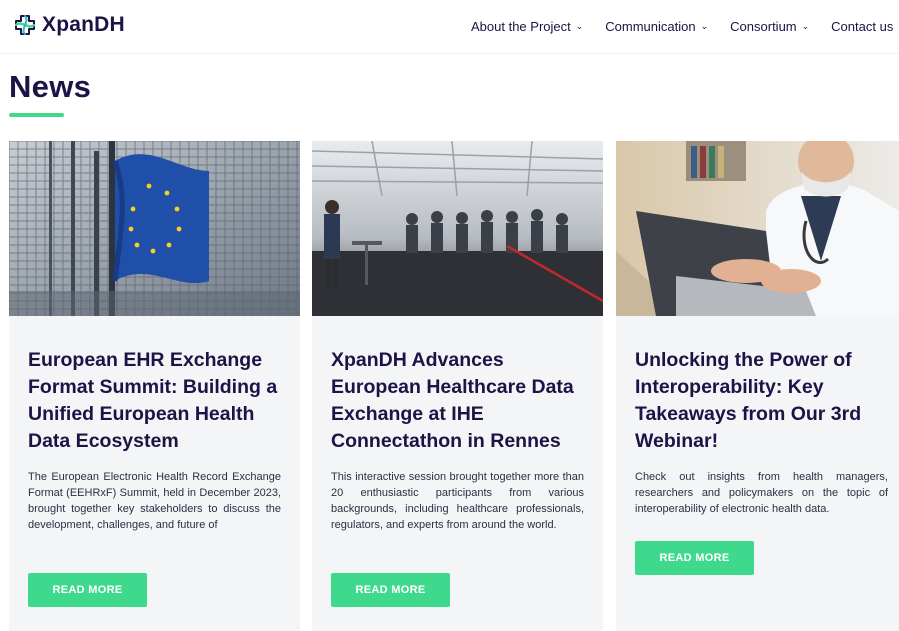 This screenshot has width=899, height=631. I want to click on nav-item-about-the-project: About the Project ⌄, so click(527, 26).